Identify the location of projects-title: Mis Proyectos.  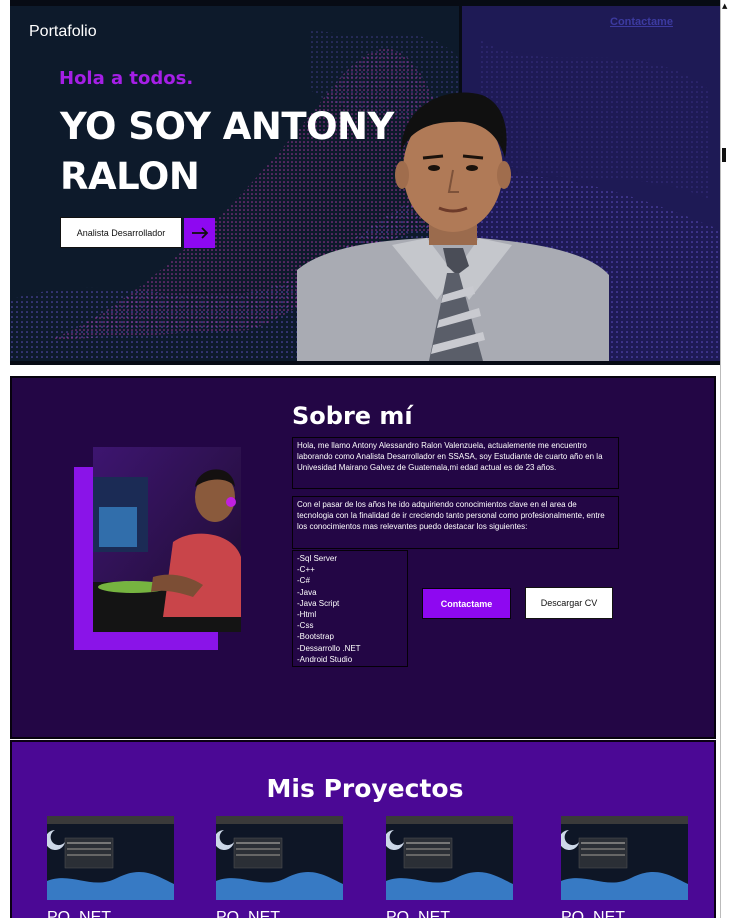
(365, 788).